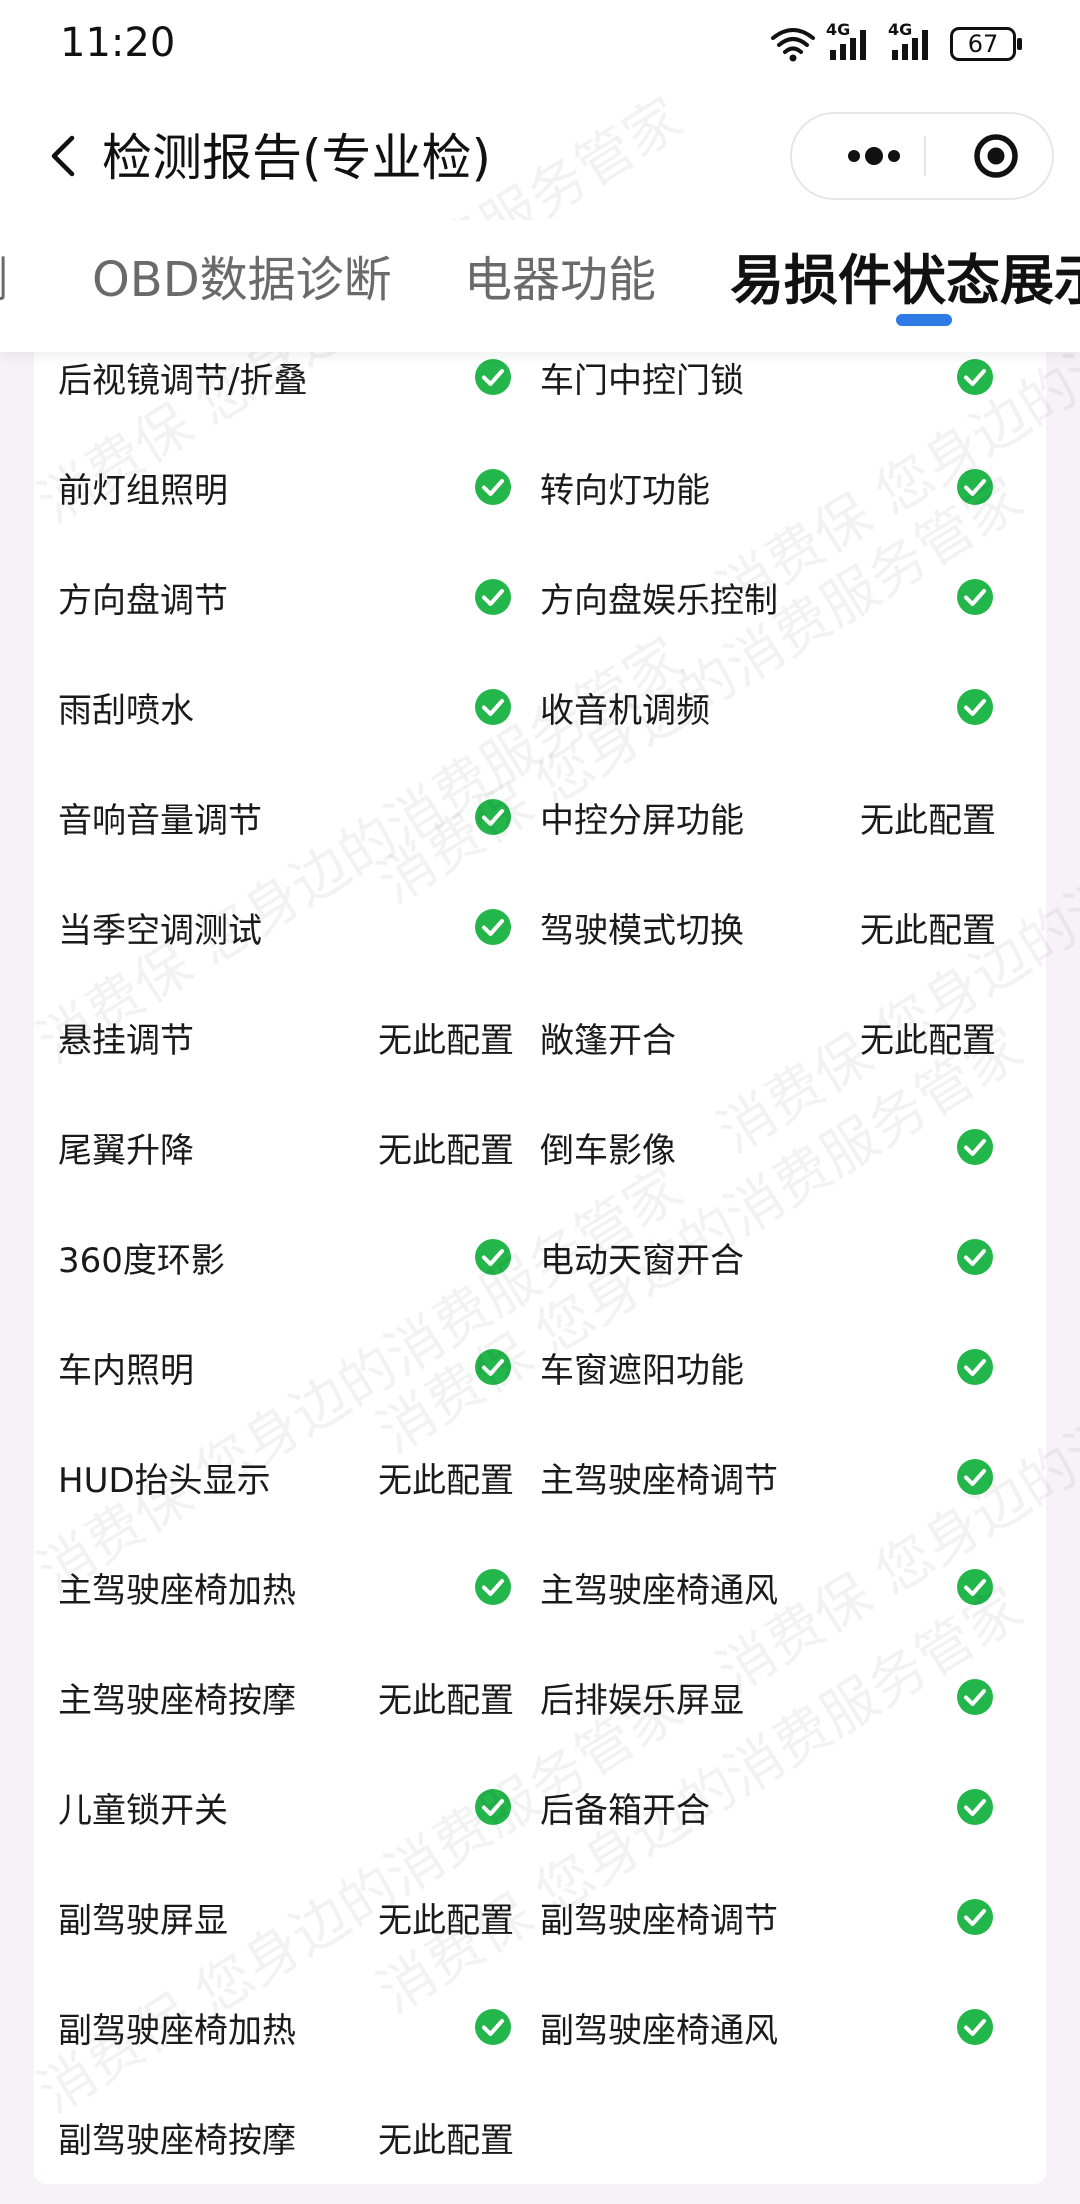 This screenshot has height=2204, width=1080. Describe the element at coordinates (659, 1590) in the screenshot. I see `check-item-label: 主驾驶座椅通风` at that location.